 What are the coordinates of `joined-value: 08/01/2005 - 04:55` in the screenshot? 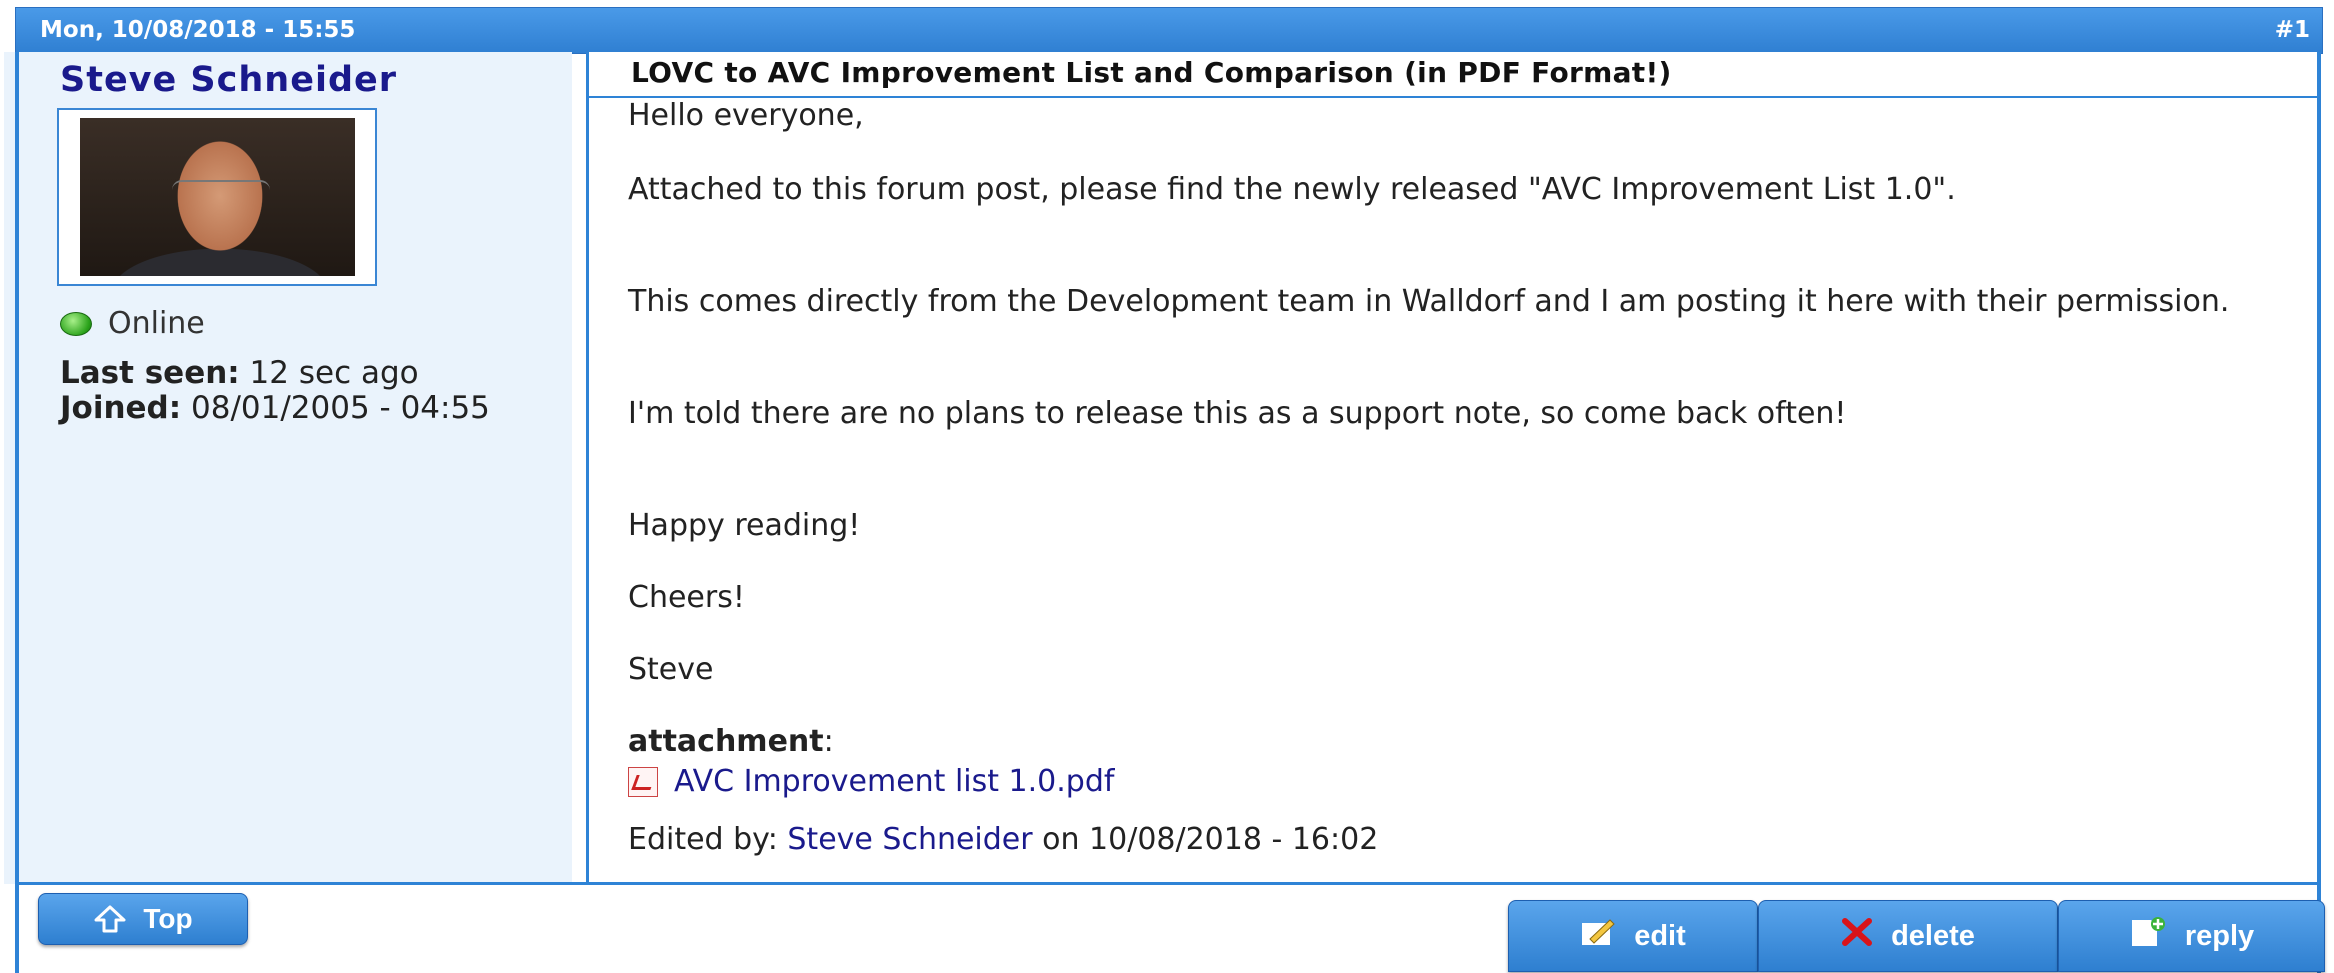 It's located at (335, 408).